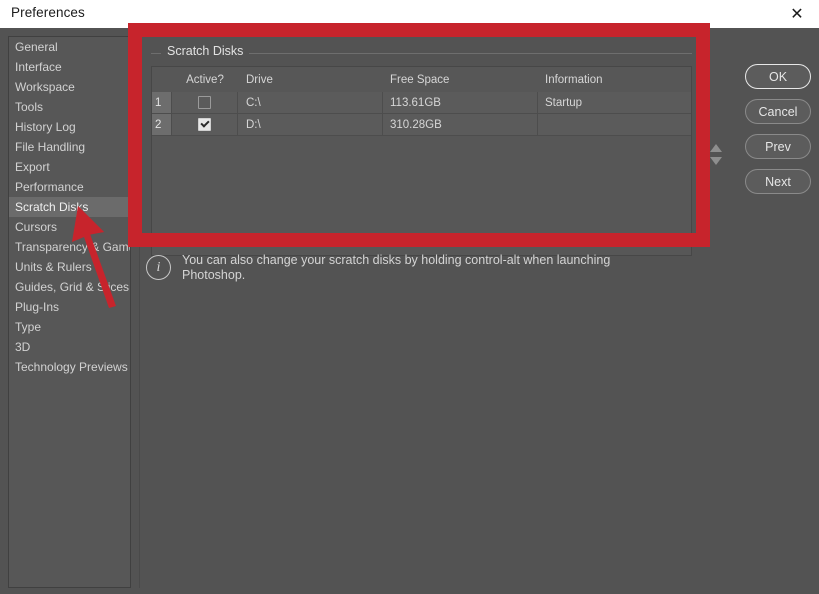 The height and width of the screenshot is (594, 819). I want to click on dialog-button-column: OK Cancel Prev Next, so click(778, 134).